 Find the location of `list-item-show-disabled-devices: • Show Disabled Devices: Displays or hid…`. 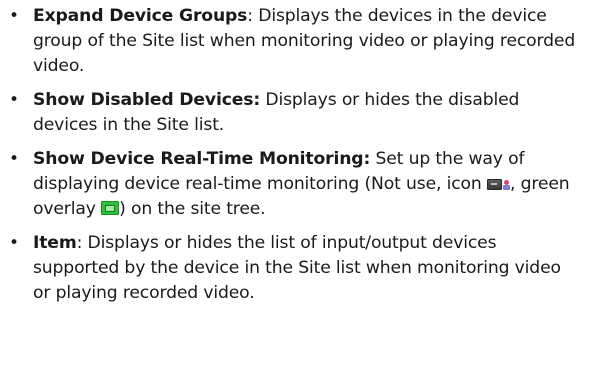

list-item-show-disabled-devices: • Show Disabled Devices: Displays or hid… is located at coordinates (295, 113).